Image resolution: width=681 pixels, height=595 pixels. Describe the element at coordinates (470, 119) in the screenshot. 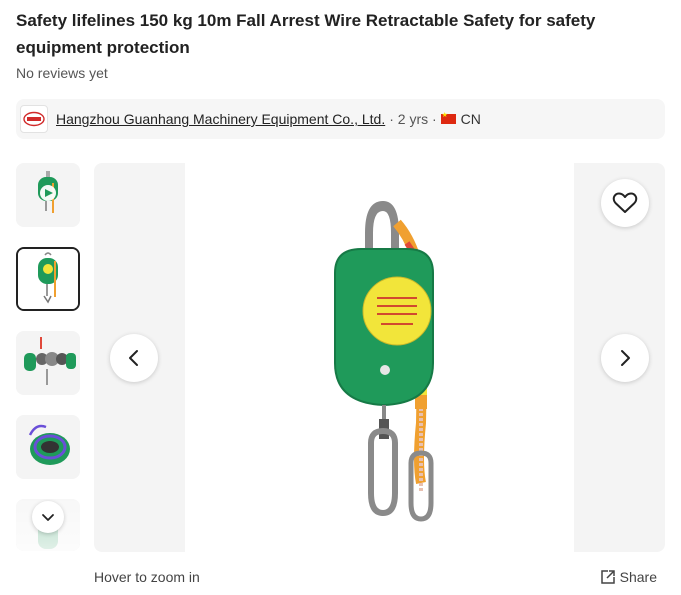

I see `supplier-country: CN` at that location.